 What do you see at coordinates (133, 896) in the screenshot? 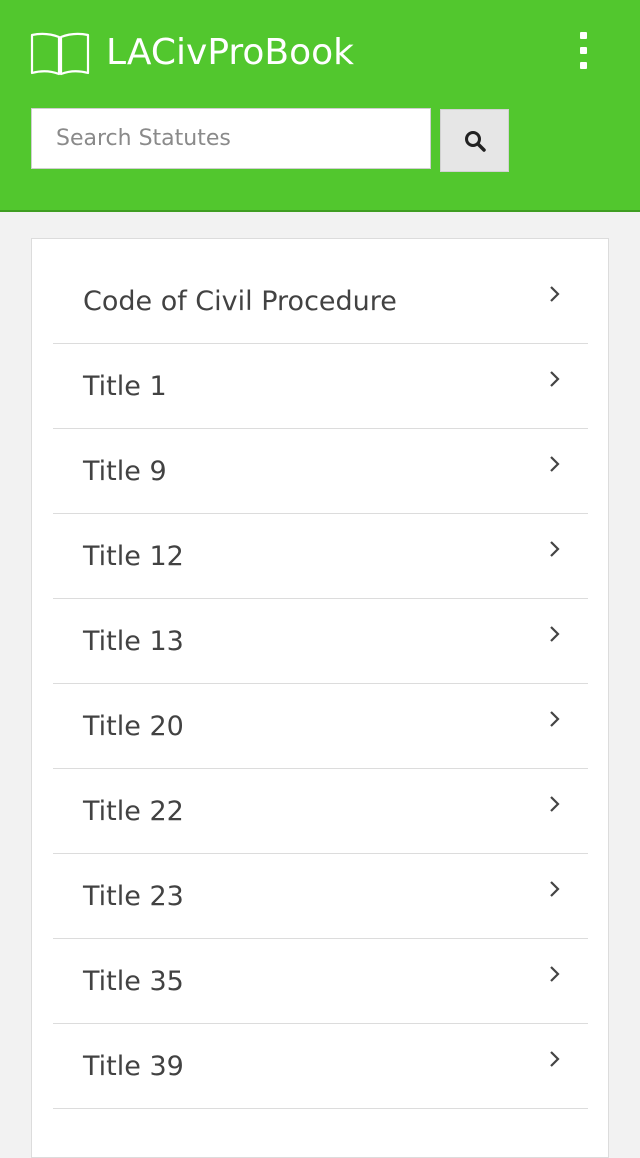
I see `list-item-label: Title 23` at bounding box center [133, 896].